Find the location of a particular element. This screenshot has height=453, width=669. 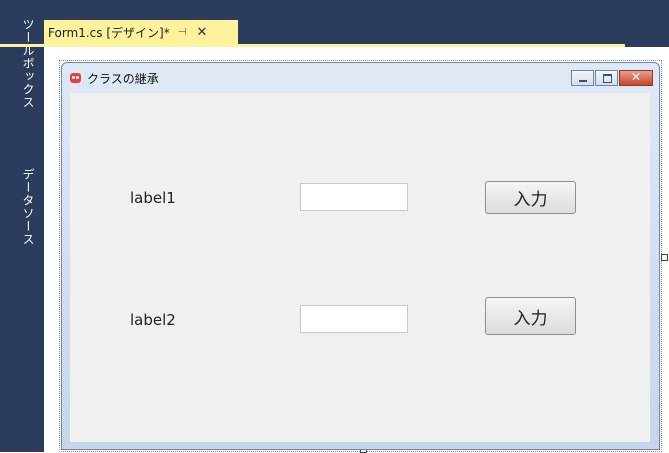

resize-handle-right is located at coordinates (664, 257).